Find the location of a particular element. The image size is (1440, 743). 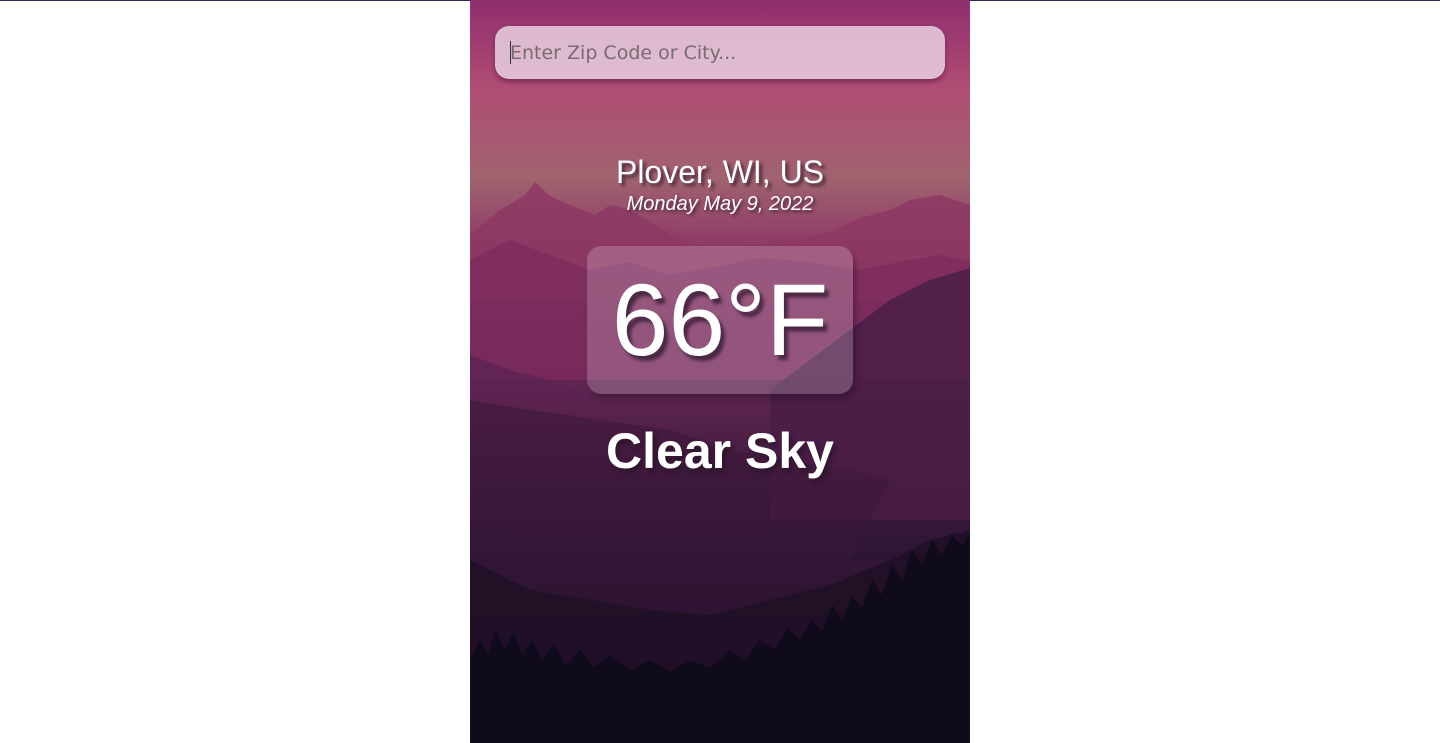

search-bar is located at coordinates (720, 52).